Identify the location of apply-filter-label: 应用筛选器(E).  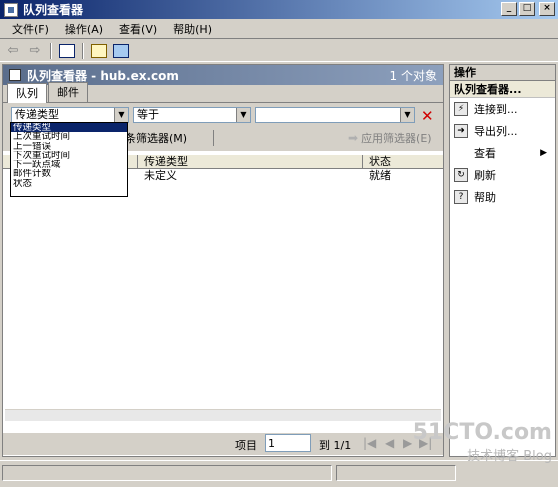
(396, 138).